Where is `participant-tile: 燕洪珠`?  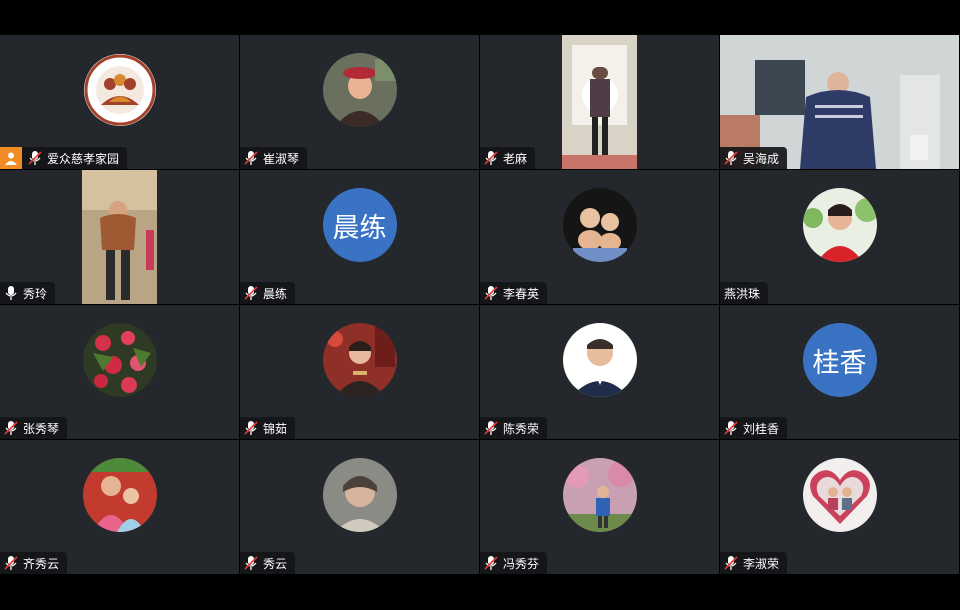
participant-tile: 燕洪珠 is located at coordinates (840, 237).